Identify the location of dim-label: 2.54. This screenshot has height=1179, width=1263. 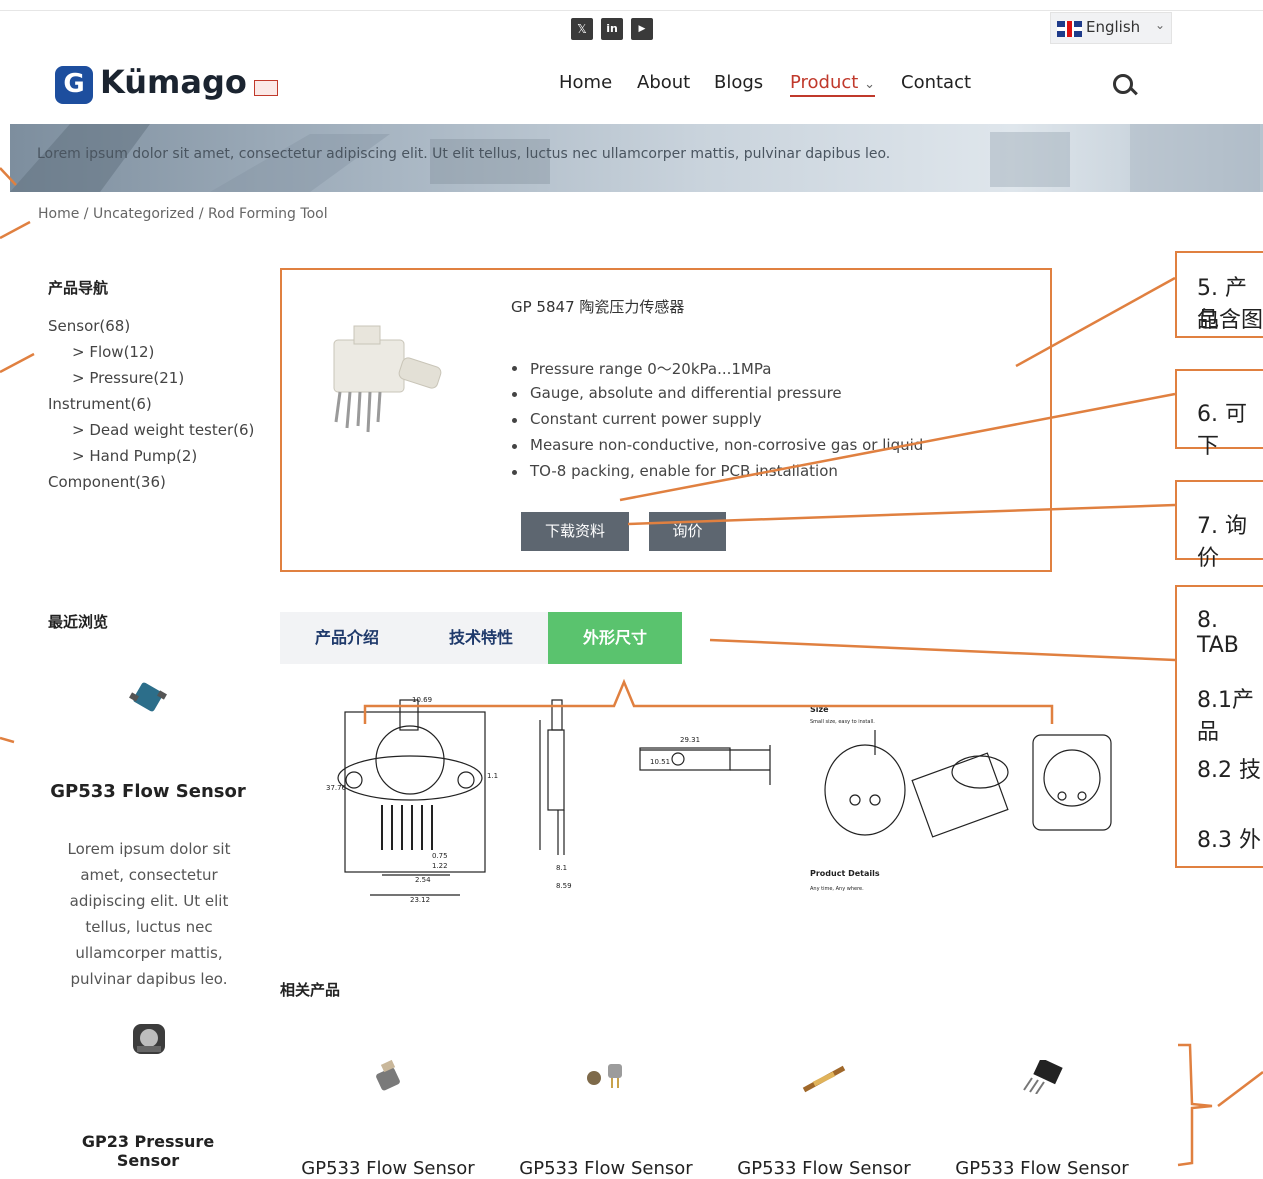
(423, 880).